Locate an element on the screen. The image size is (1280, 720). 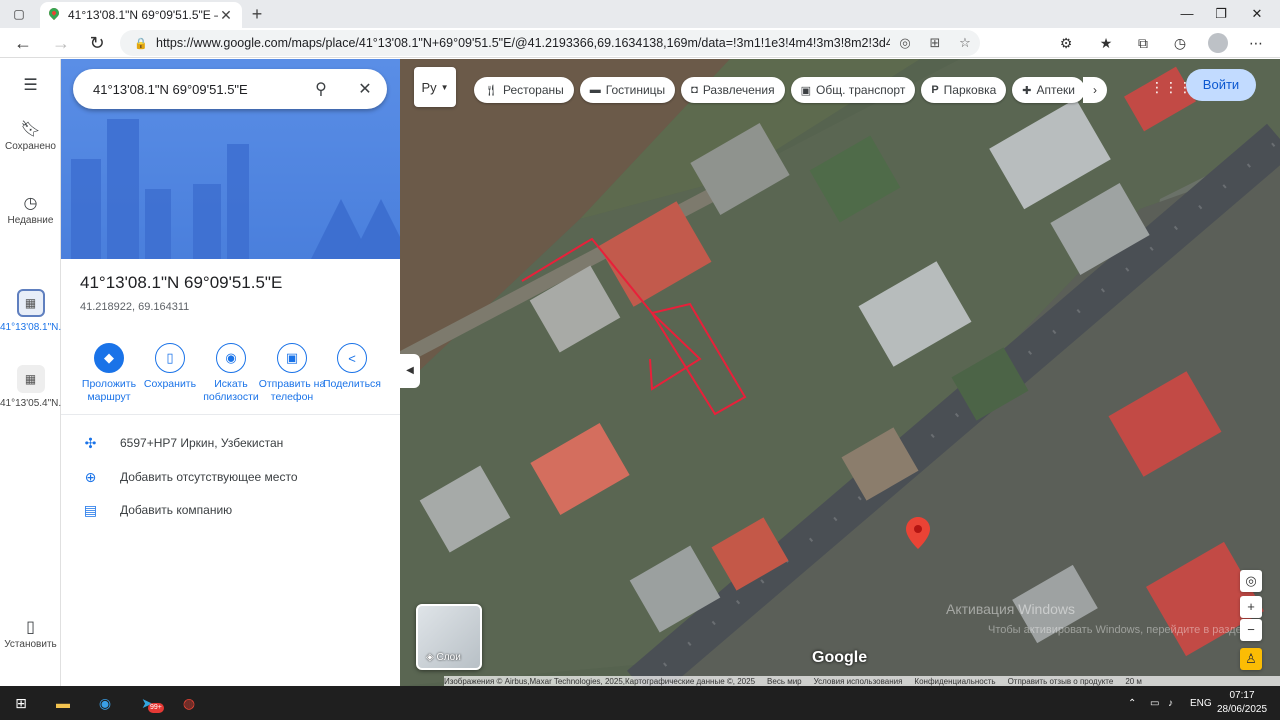
system-clock: 07:17 28/06/2025 is located at coordinates (1242, 703).